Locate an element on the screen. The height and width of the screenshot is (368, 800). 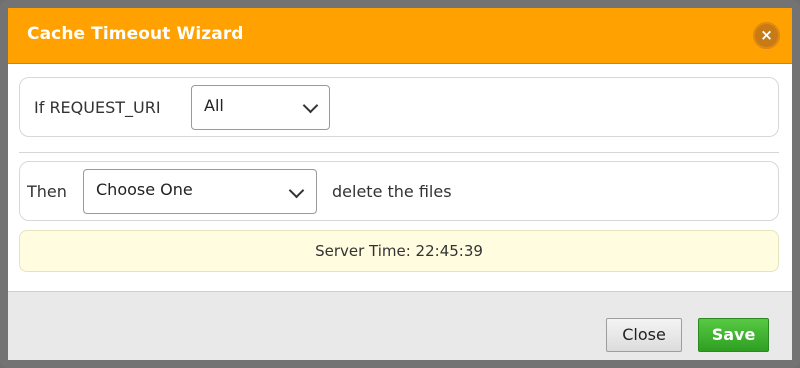
condition-label: If REQUEST_URI is located at coordinates (97, 107).